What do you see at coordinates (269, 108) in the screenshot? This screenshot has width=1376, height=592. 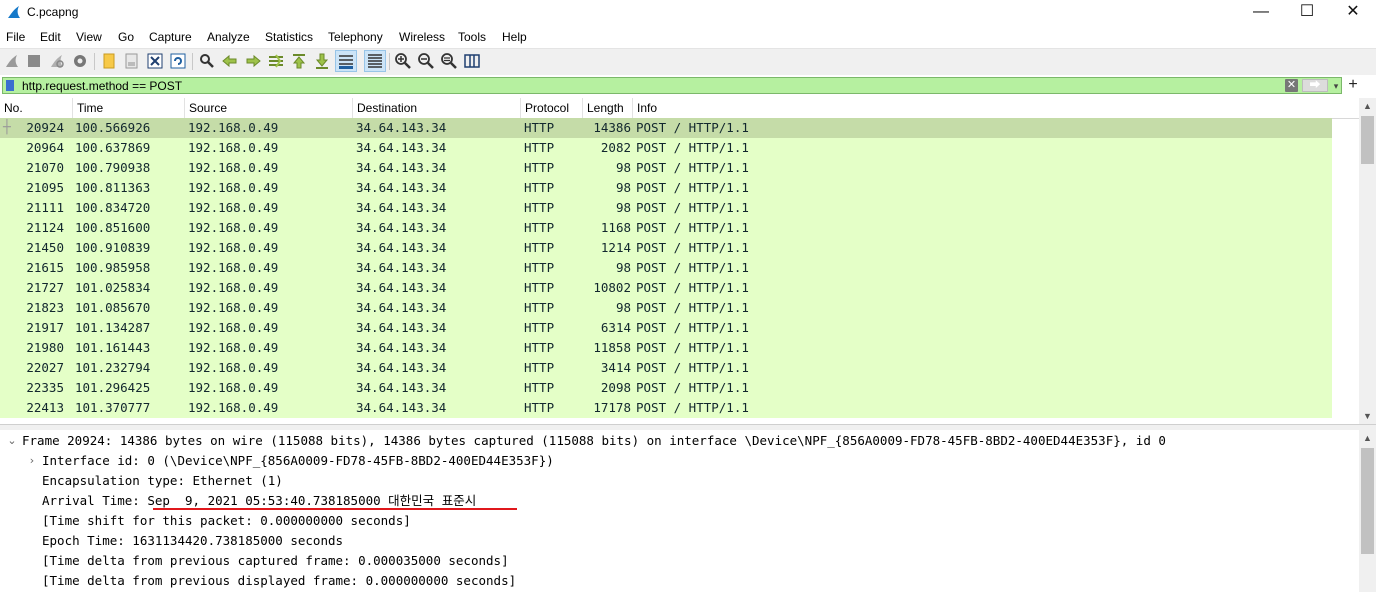 I see `column-header-source: Source` at bounding box center [269, 108].